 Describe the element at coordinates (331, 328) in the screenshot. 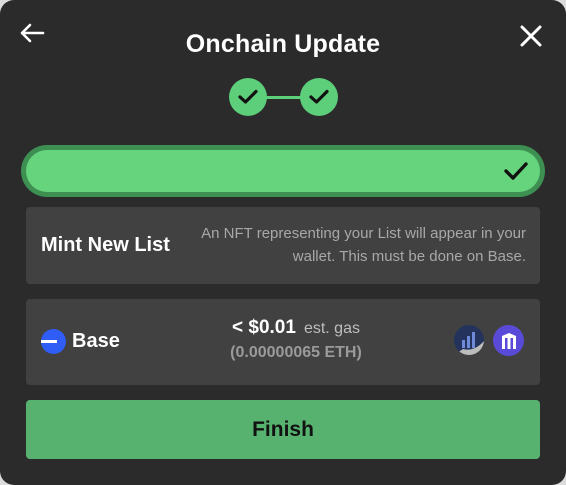

I see `gas-unit-label: est. gas` at that location.